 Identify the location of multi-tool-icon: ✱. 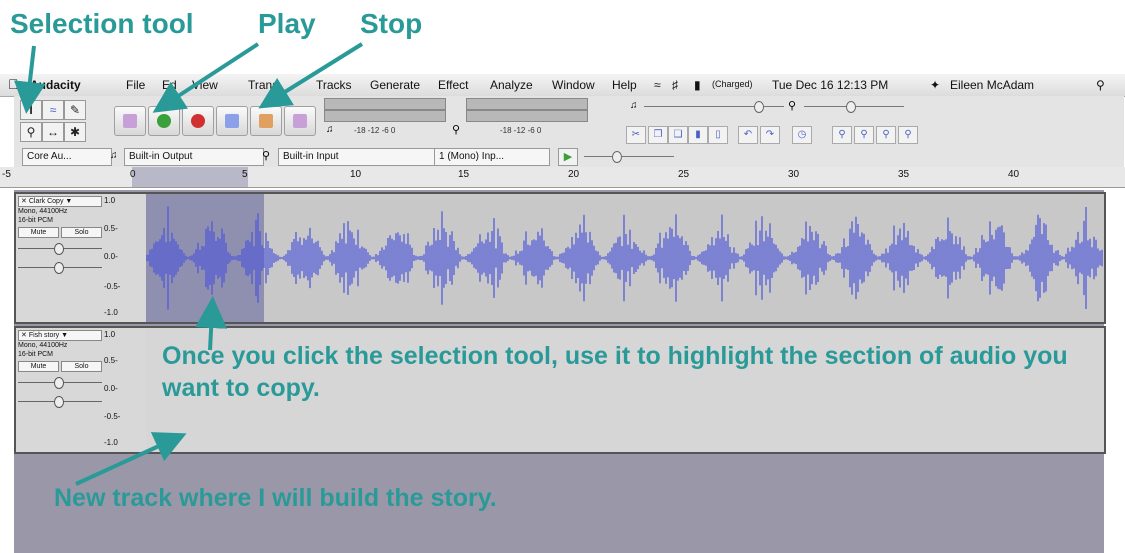
(75, 132).